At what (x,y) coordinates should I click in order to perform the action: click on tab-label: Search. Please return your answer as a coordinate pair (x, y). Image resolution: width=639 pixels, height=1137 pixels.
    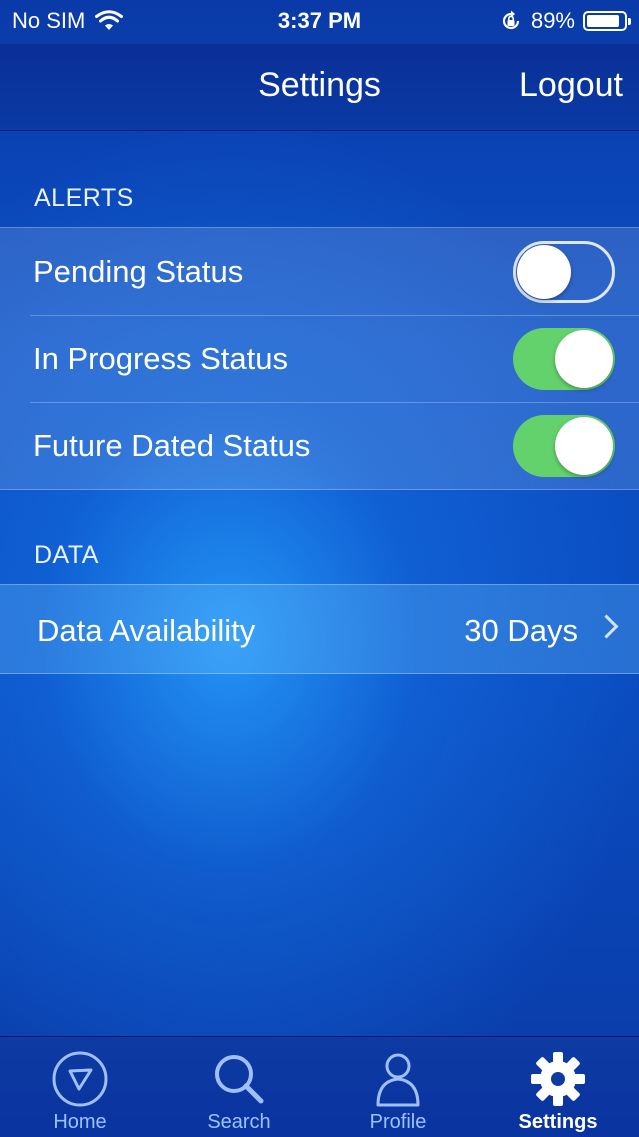
    Looking at the image, I should click on (239, 1122).